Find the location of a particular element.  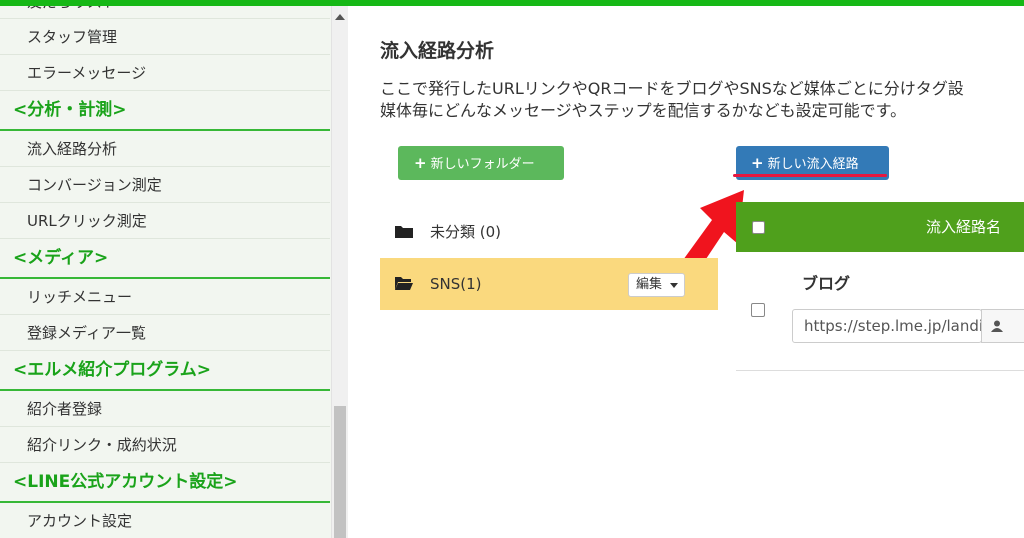

sidebar-item-conversion: コンバージョン測定 is located at coordinates (165, 185).